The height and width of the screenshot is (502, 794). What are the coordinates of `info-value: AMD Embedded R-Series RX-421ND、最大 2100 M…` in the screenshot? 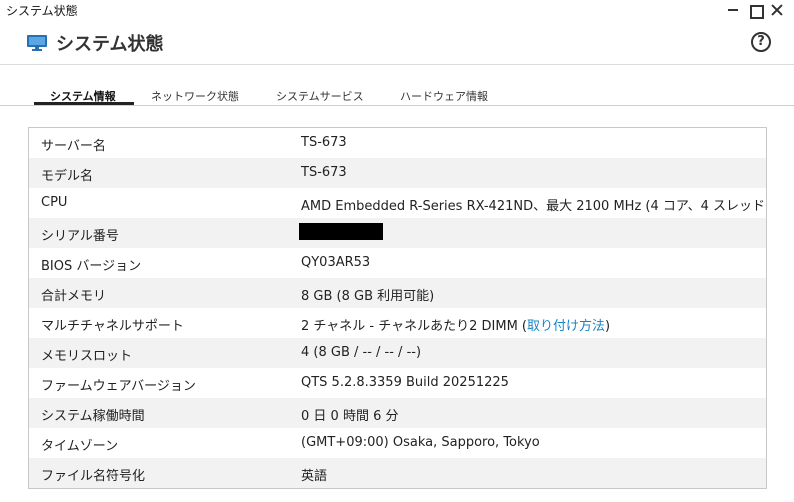 It's located at (534, 206).